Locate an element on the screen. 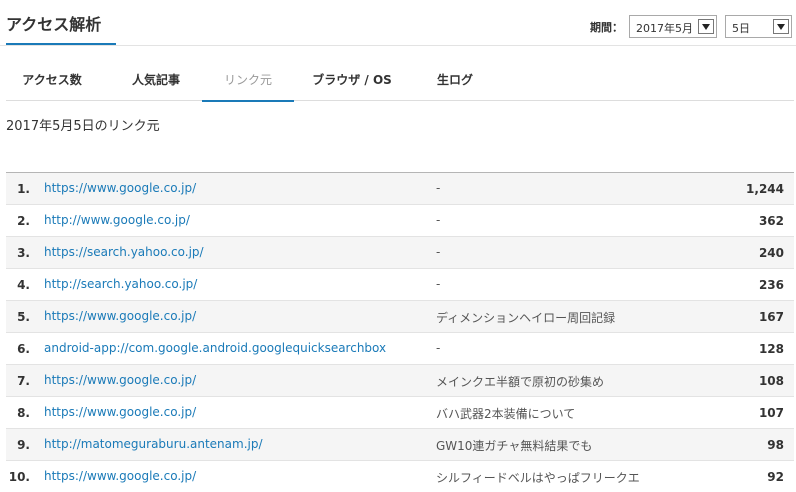  tab-browser-os: ブラウザ / OS is located at coordinates (352, 85).